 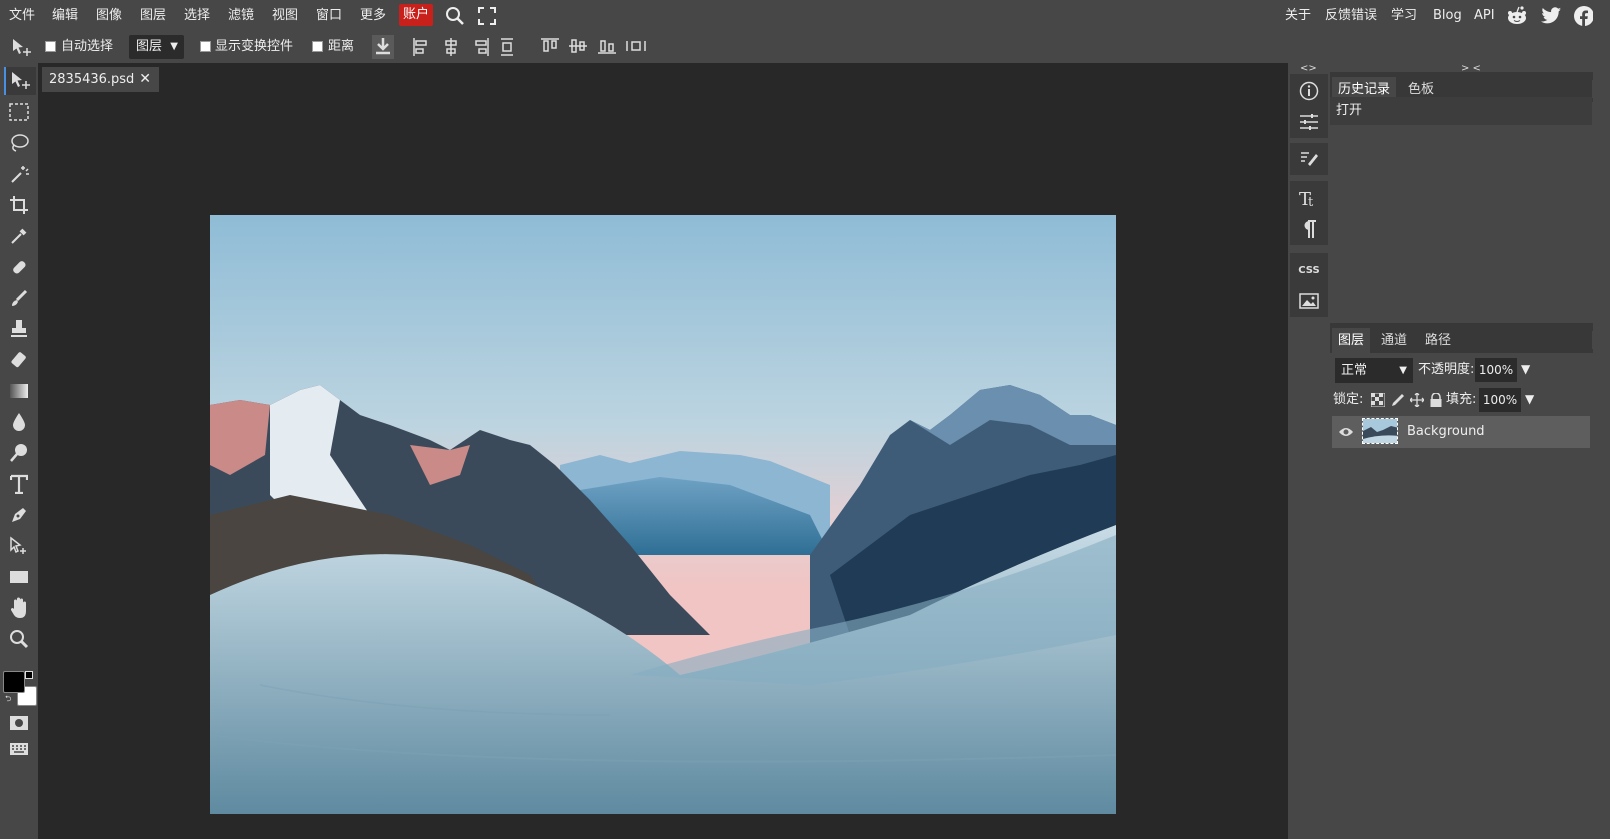 I want to click on magic-wand-tool, so click(x=19, y=174).